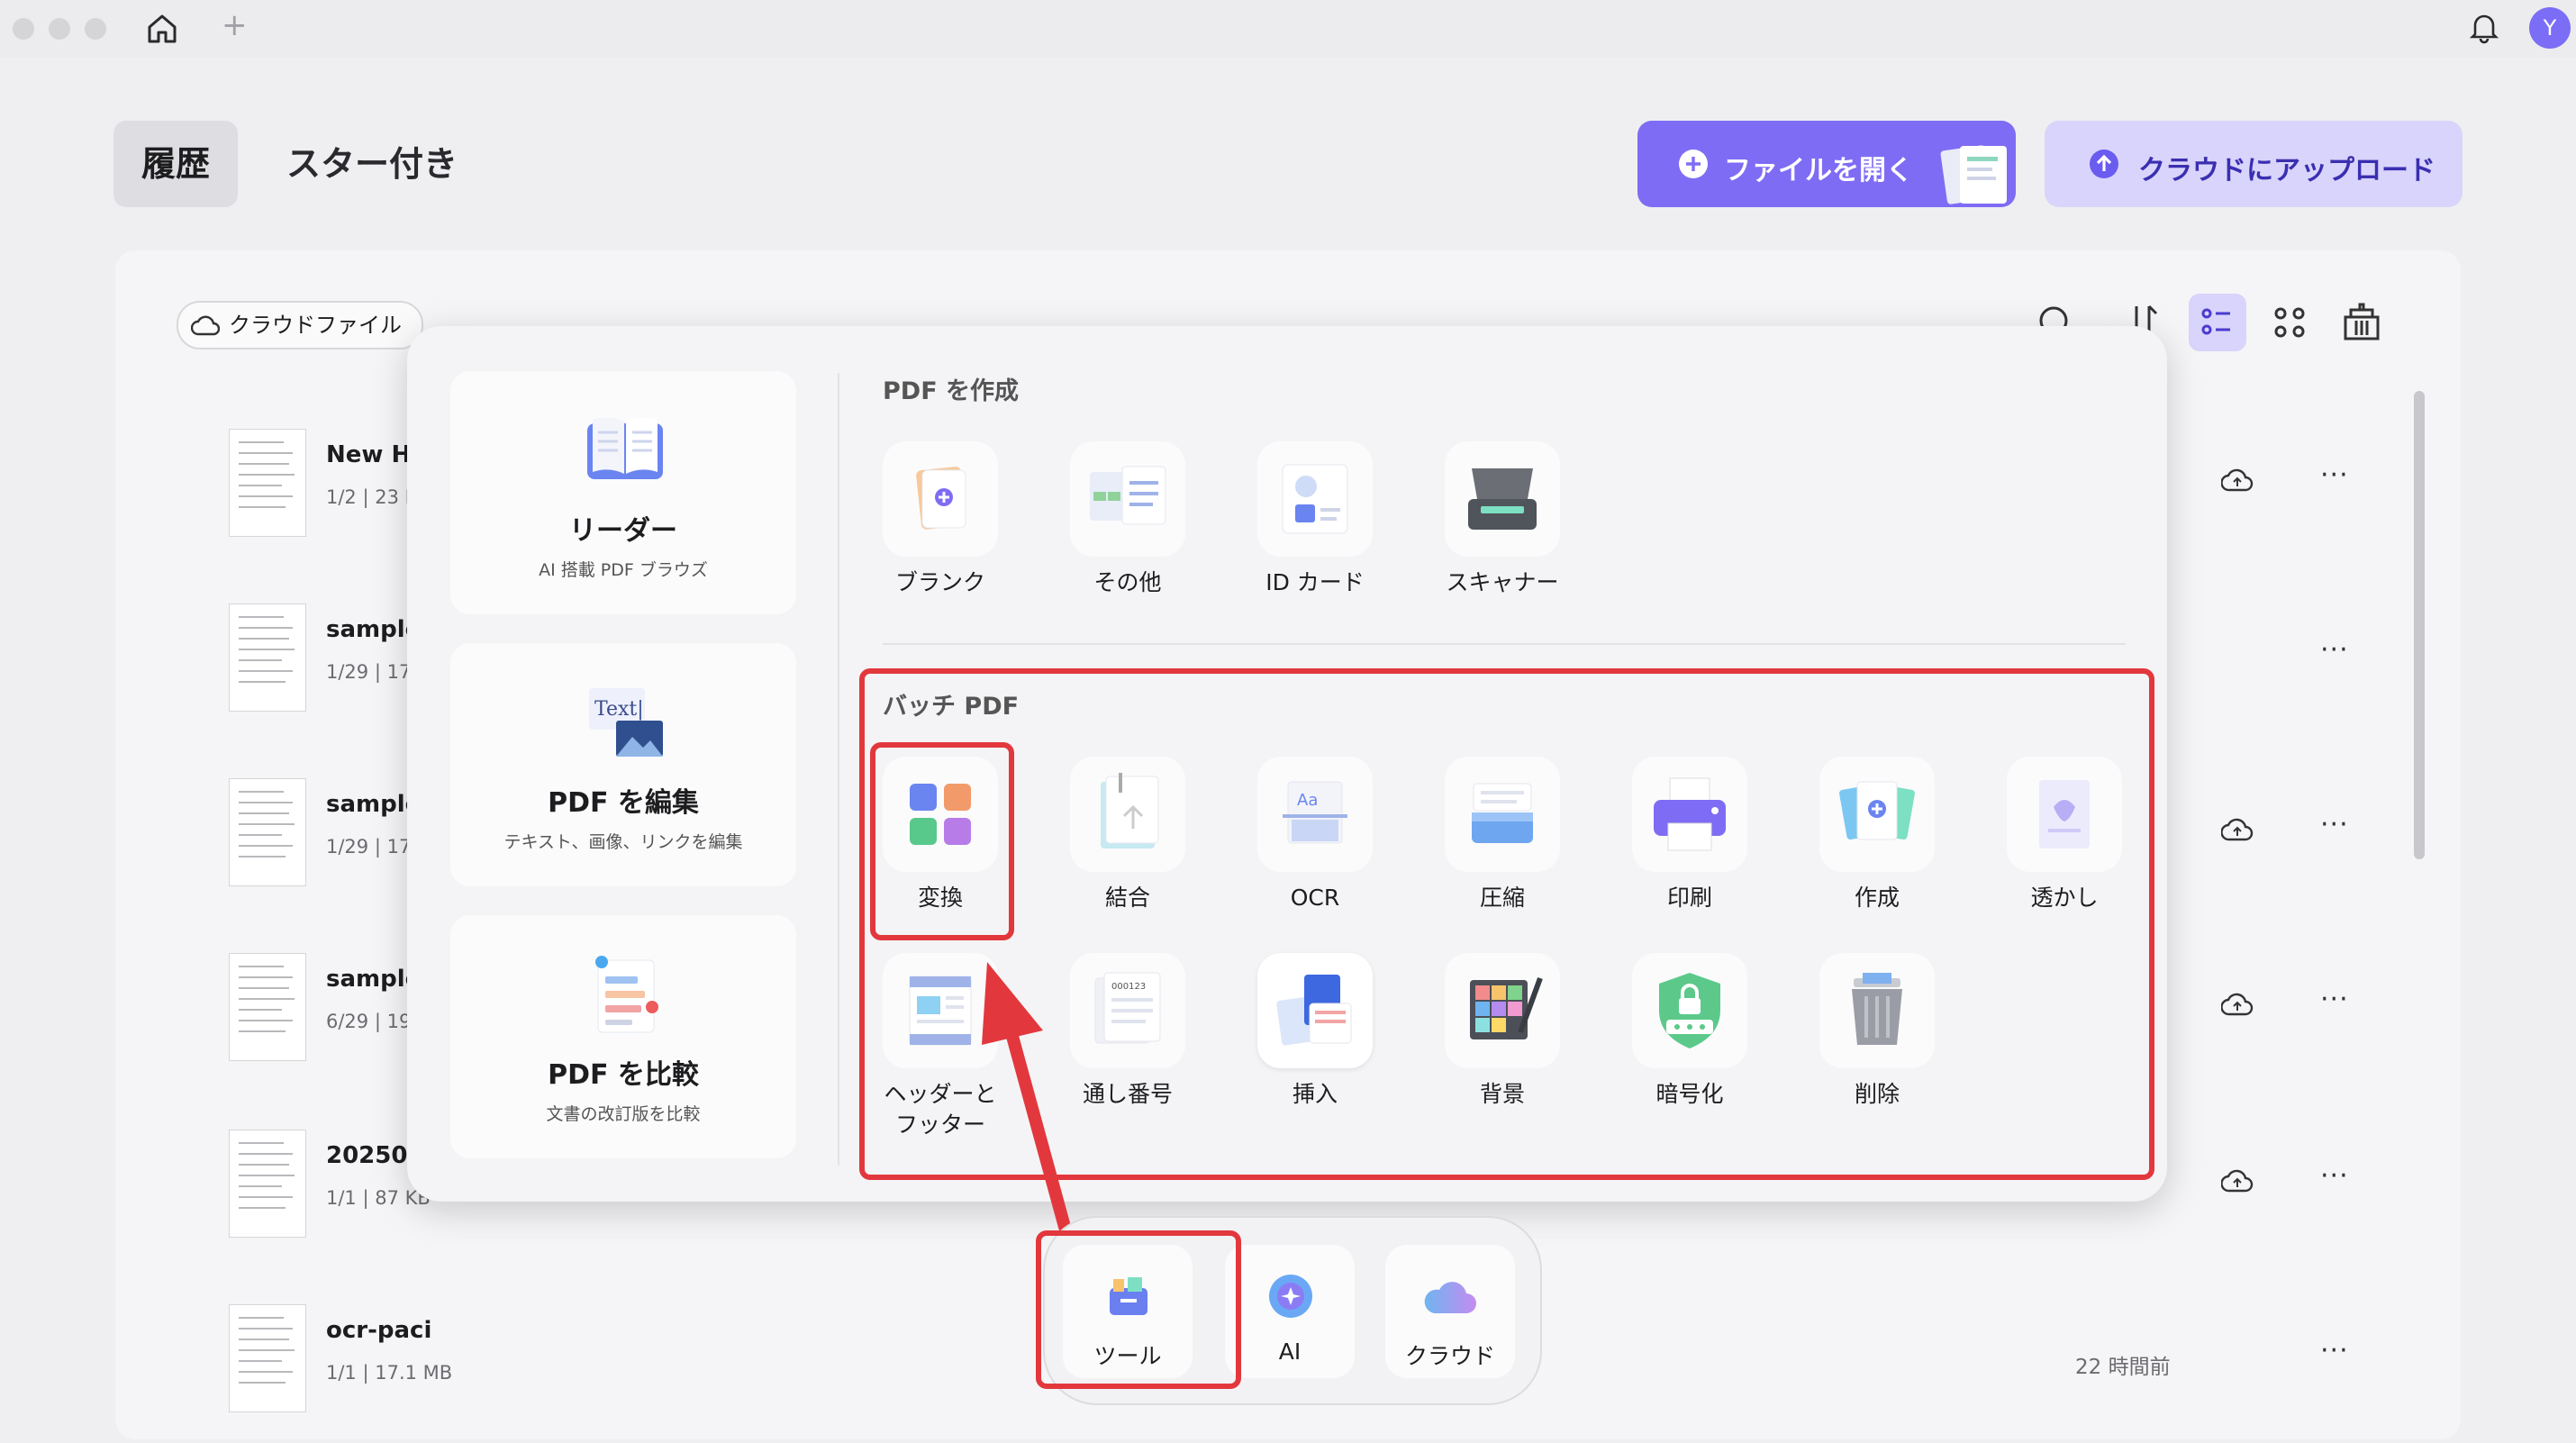 This screenshot has width=2576, height=1443. I want to click on blank-tool: ブランク, so click(940, 519).